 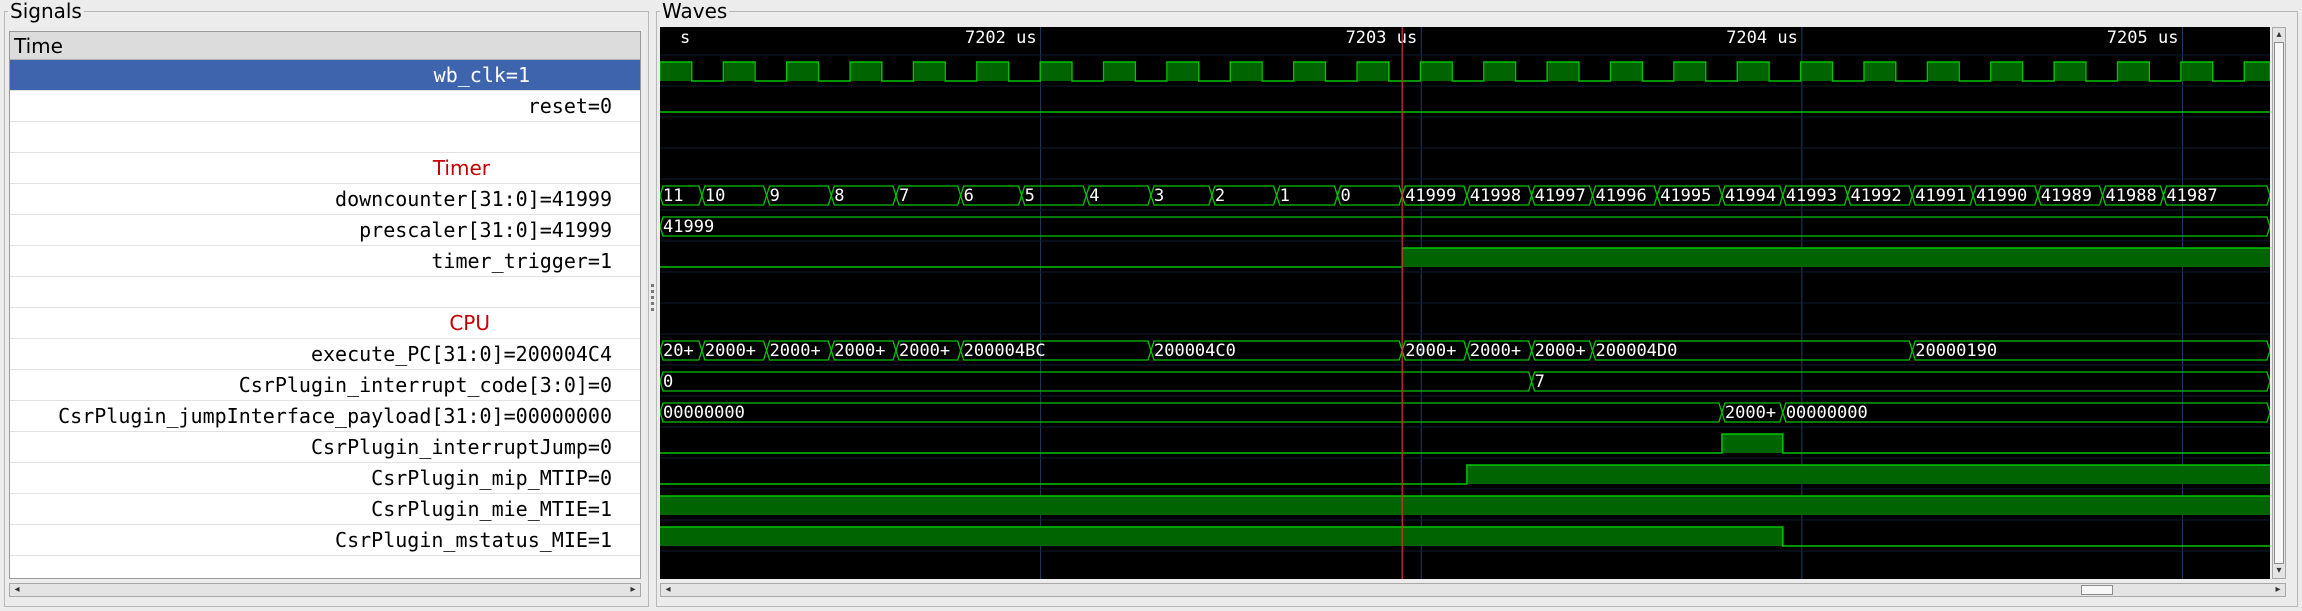 I want to click on bus-value-label: 200004D0, so click(x=1637, y=351).